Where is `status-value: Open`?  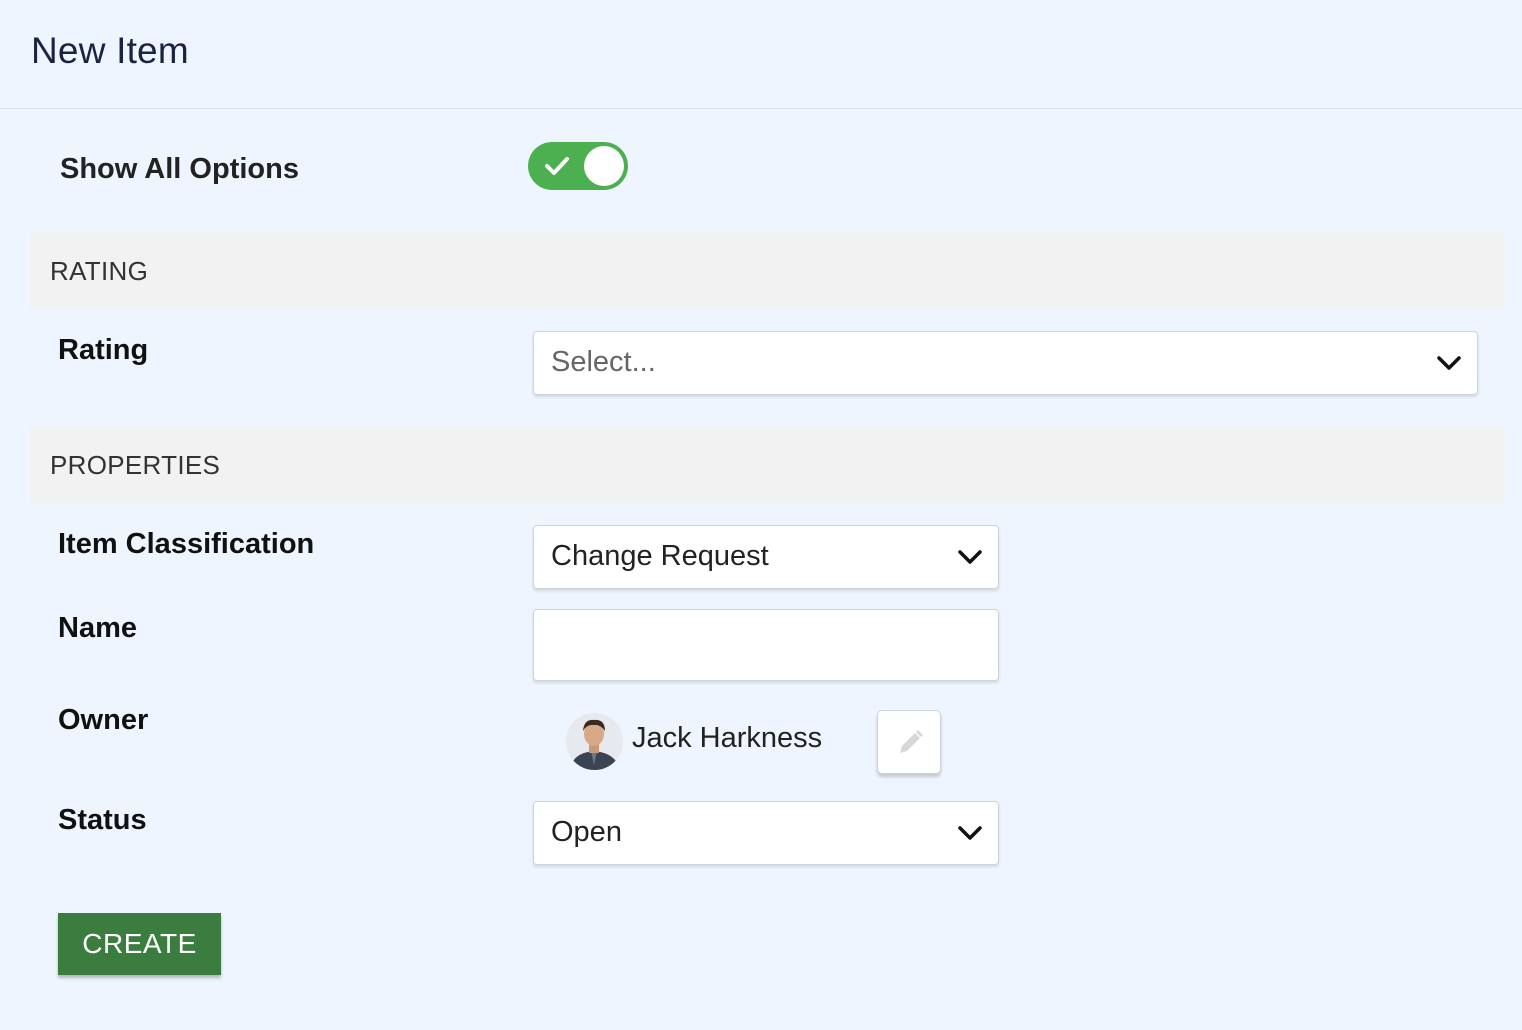 status-value: Open is located at coordinates (586, 832).